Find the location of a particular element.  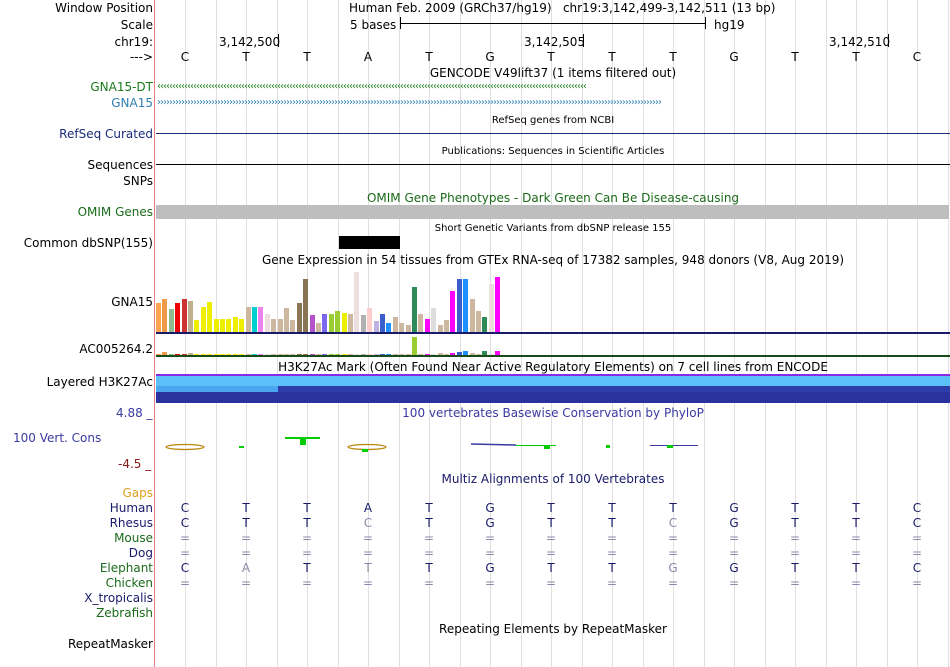

dbsnp-label: Common dbSNP(155) is located at coordinates (88, 243).